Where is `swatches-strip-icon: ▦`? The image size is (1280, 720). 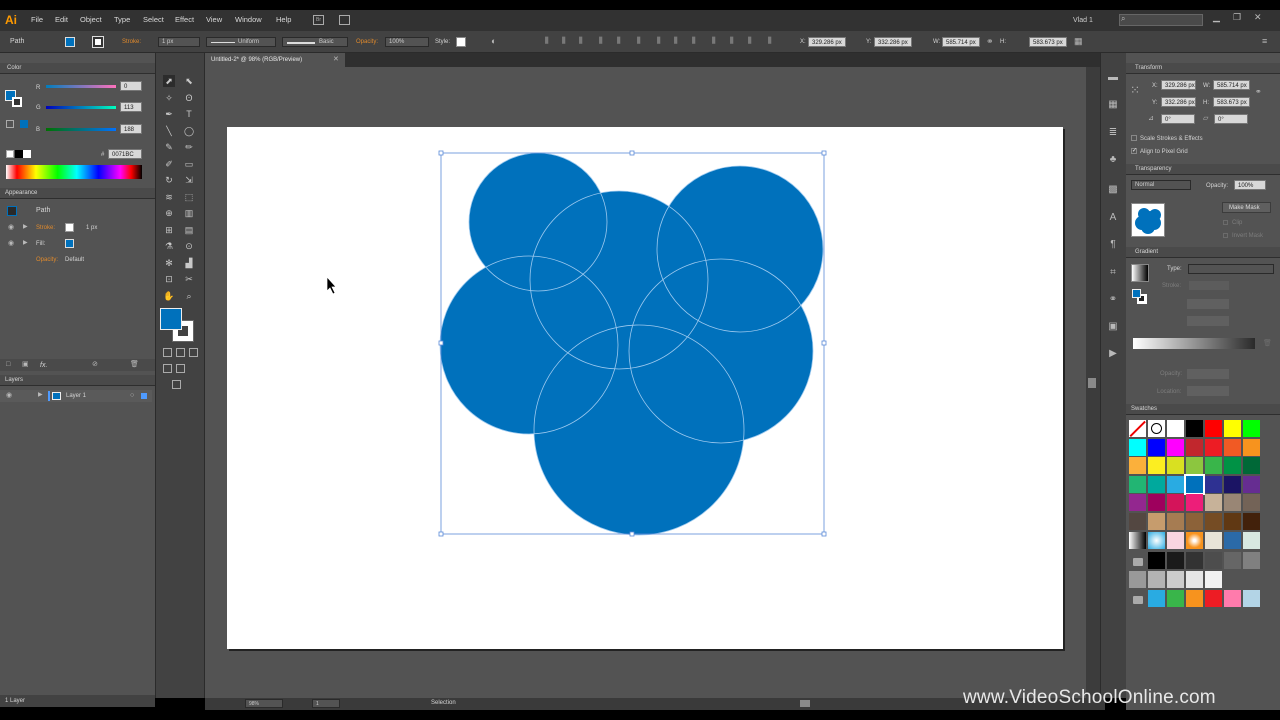
swatches-strip-icon: ▦ is located at coordinates (1113, 105).